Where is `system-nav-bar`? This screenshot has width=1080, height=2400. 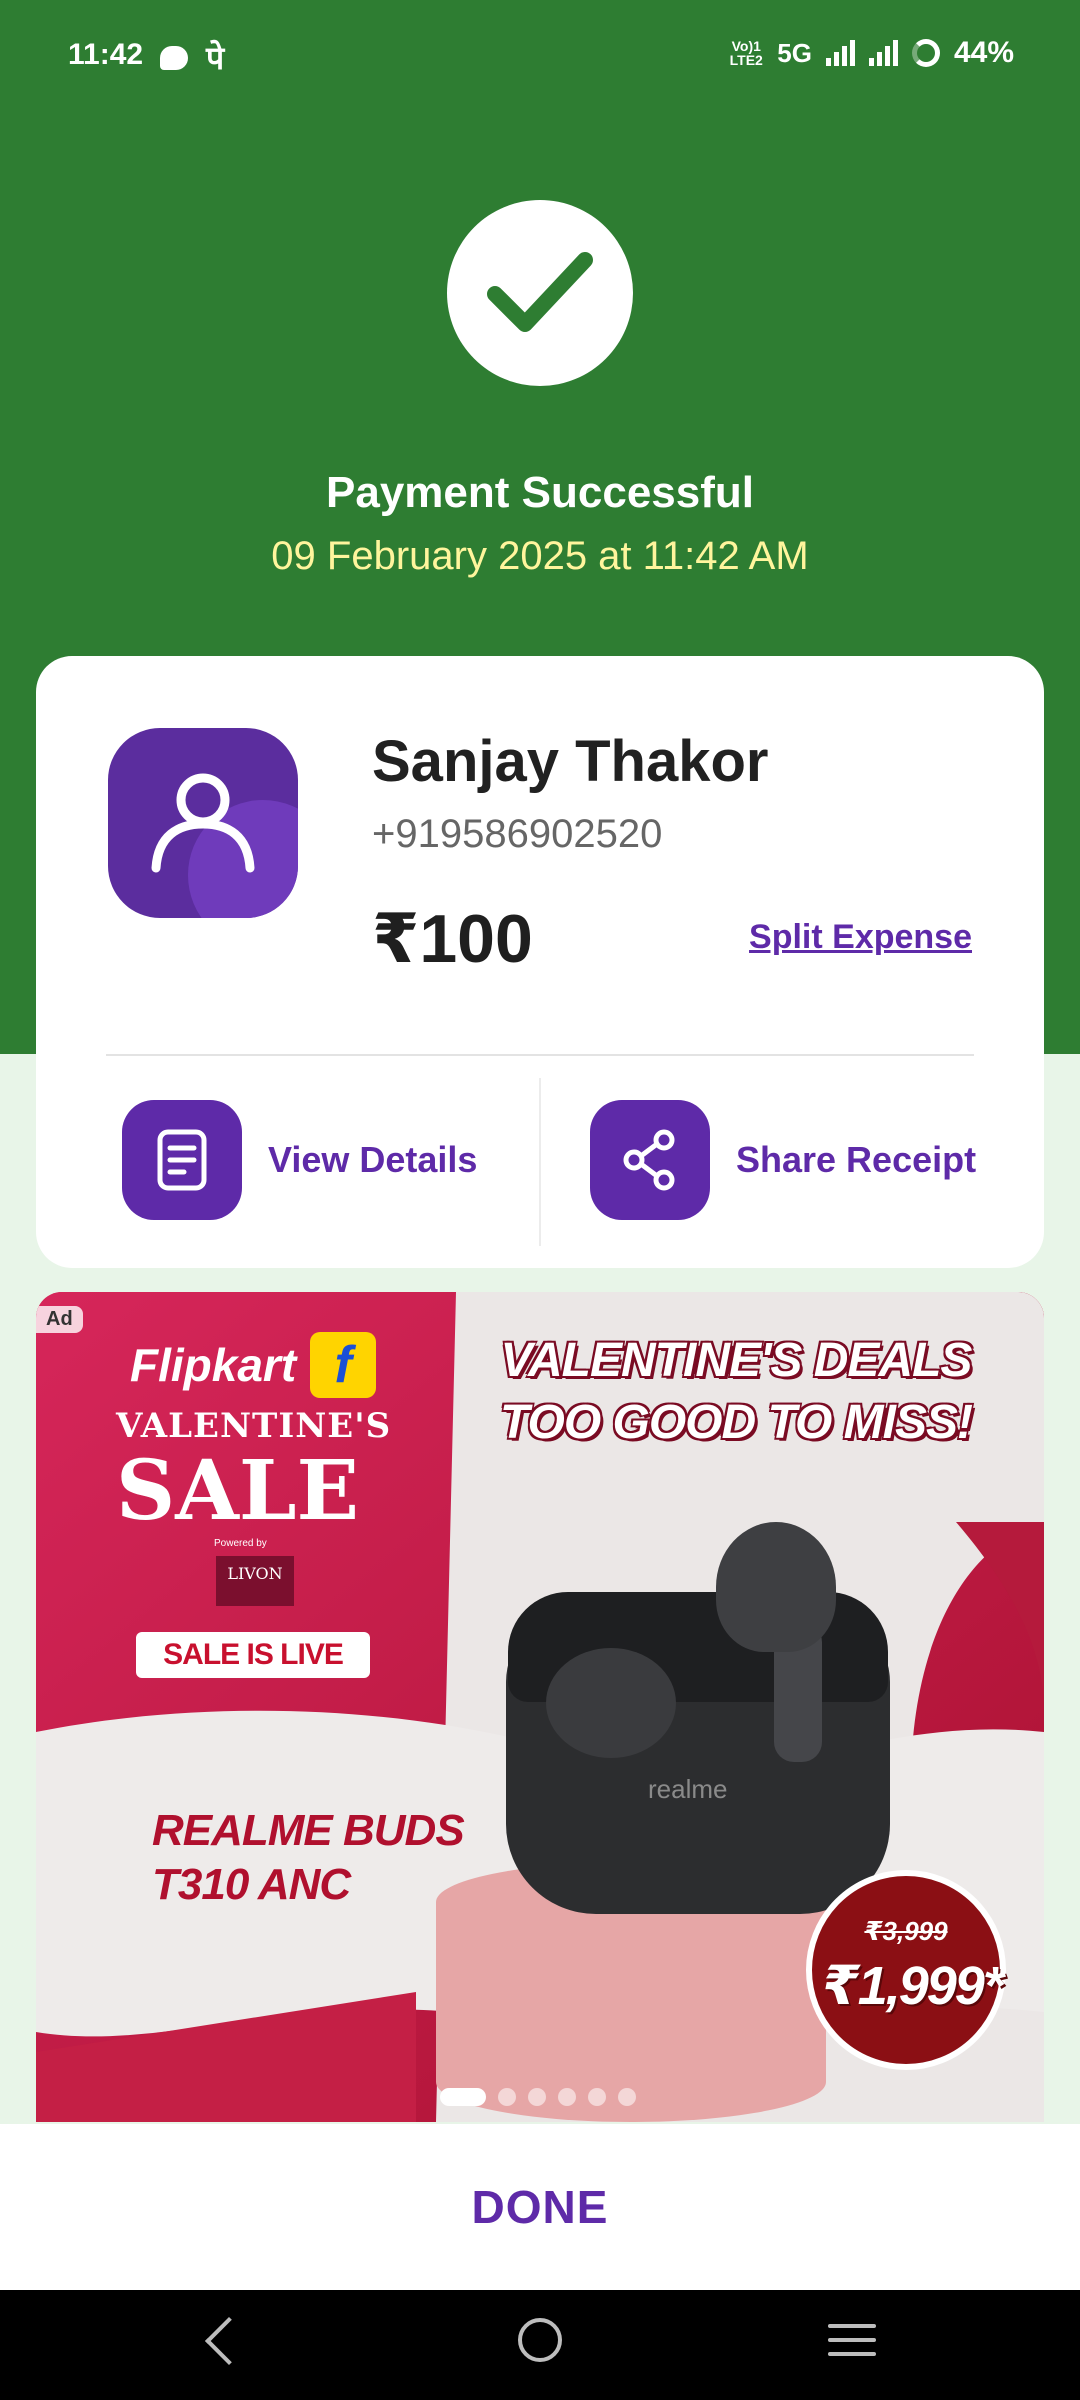 system-nav-bar is located at coordinates (540, 2345).